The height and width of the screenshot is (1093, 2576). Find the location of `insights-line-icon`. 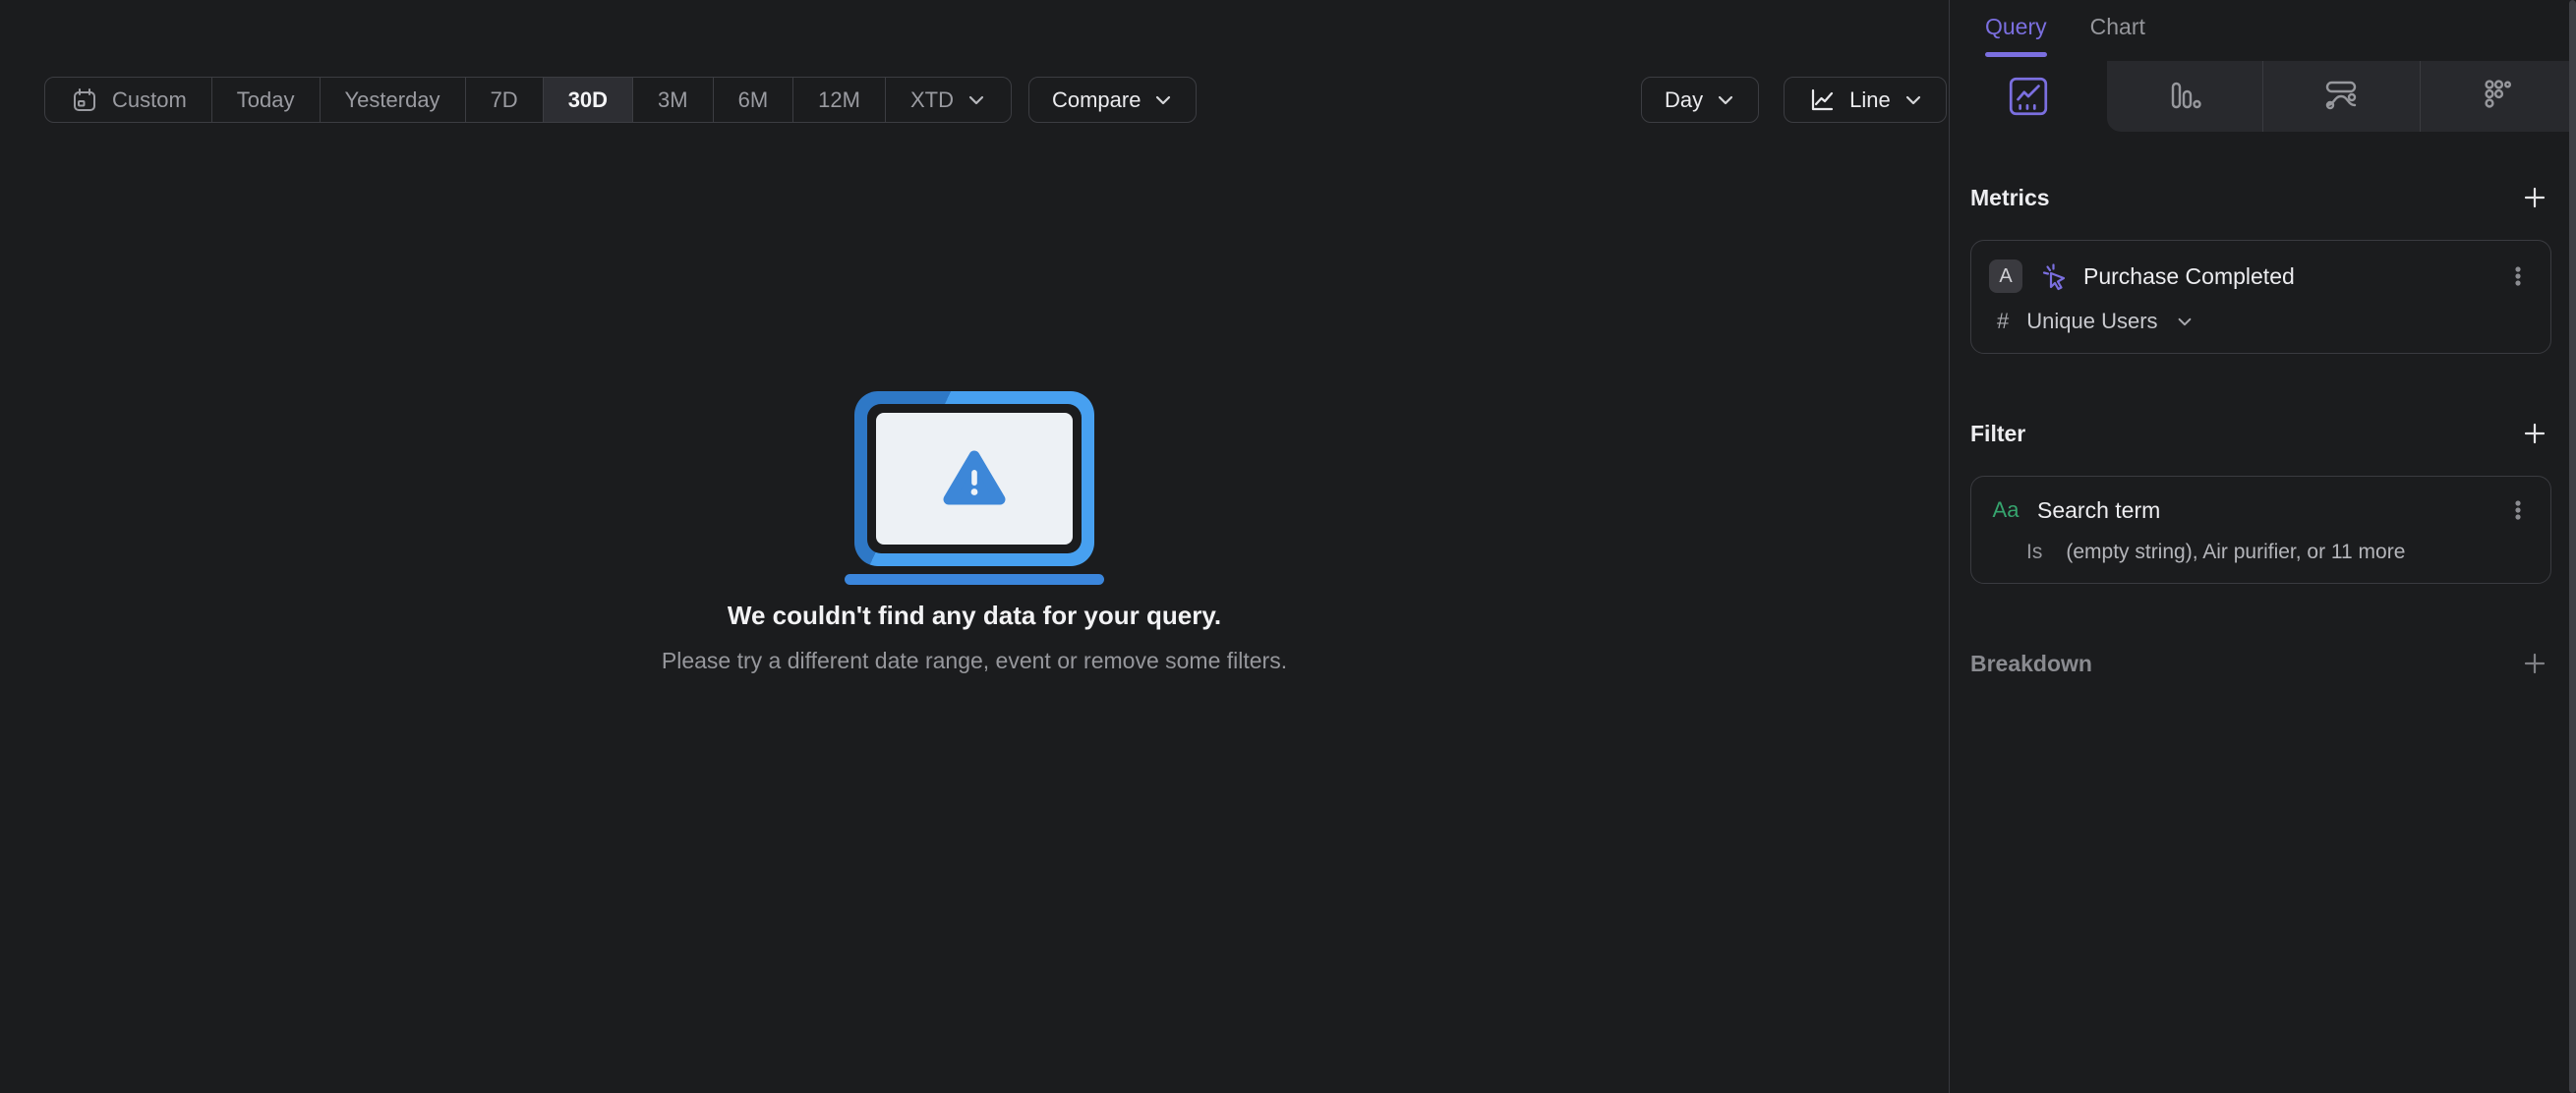

insights-line-icon is located at coordinates (2028, 96).